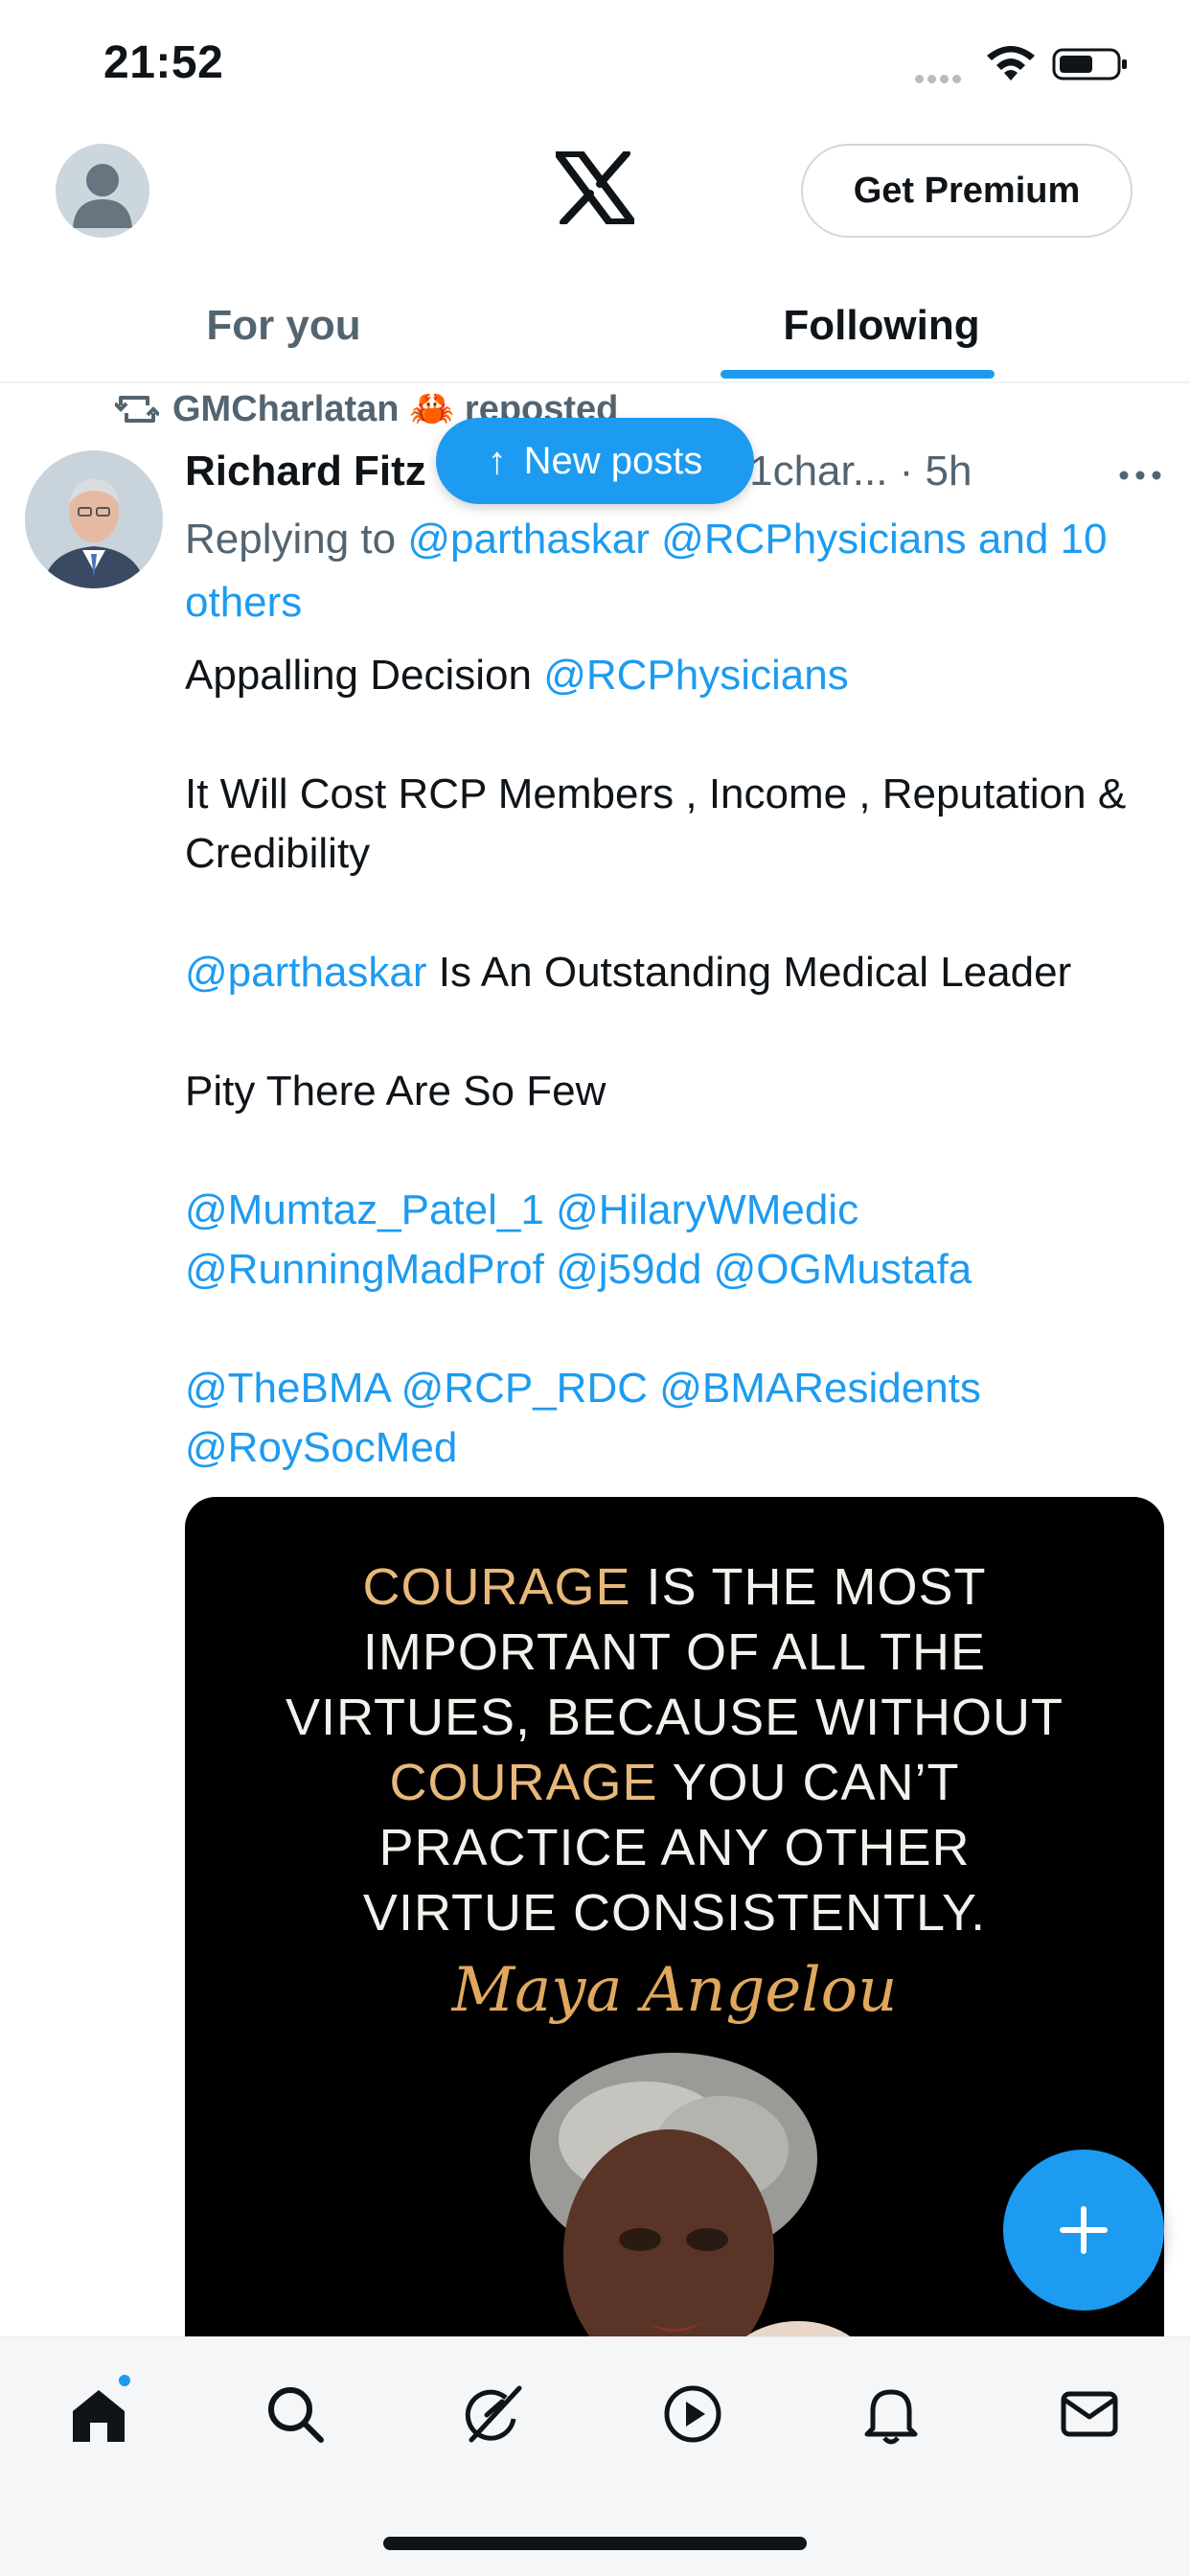 Image resolution: width=1190 pixels, height=2576 pixels. I want to click on tab-search, so click(295, 2414).